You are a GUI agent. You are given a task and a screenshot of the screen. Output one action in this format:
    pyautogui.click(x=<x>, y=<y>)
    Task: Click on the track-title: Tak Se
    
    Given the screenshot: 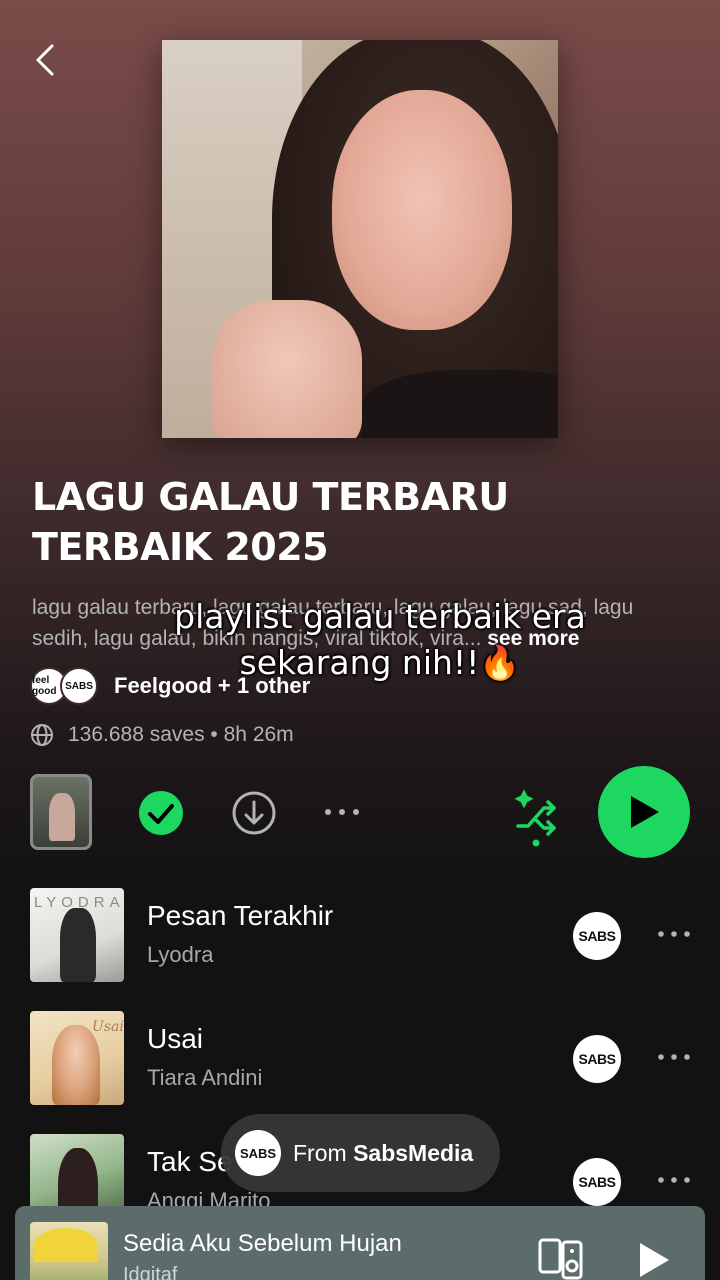 What is the action you would take?
    pyautogui.click(x=190, y=1161)
    